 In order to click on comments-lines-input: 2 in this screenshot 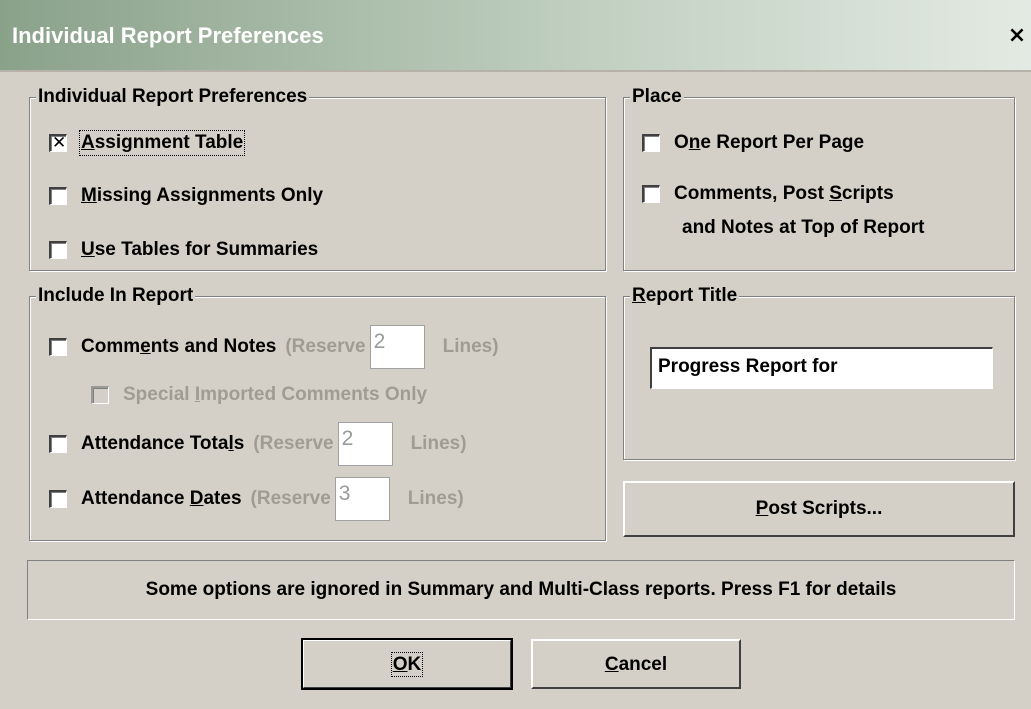, I will do `click(397, 347)`.